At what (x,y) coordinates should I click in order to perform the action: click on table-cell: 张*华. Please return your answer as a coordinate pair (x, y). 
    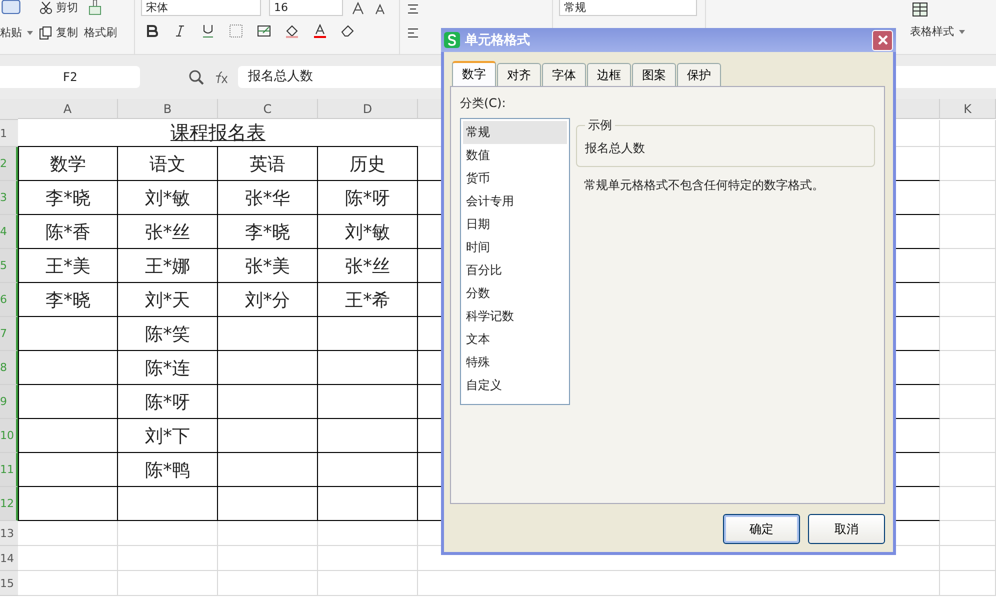
    Looking at the image, I should click on (268, 198).